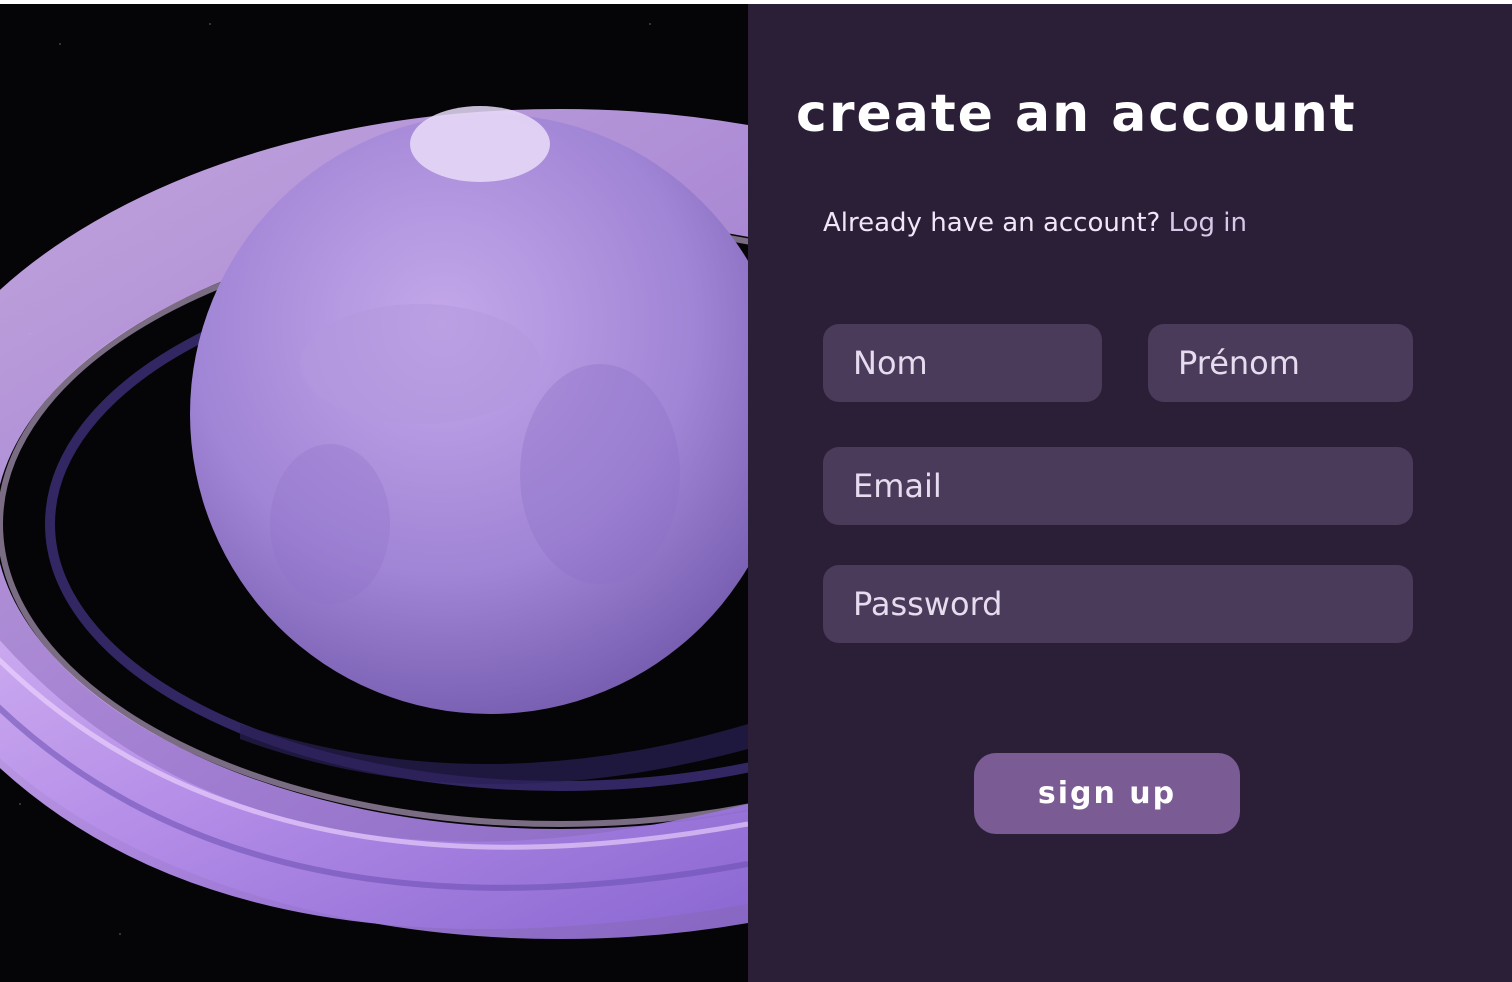  What do you see at coordinates (1107, 793) in the screenshot?
I see `sign-up-button: sign up` at bounding box center [1107, 793].